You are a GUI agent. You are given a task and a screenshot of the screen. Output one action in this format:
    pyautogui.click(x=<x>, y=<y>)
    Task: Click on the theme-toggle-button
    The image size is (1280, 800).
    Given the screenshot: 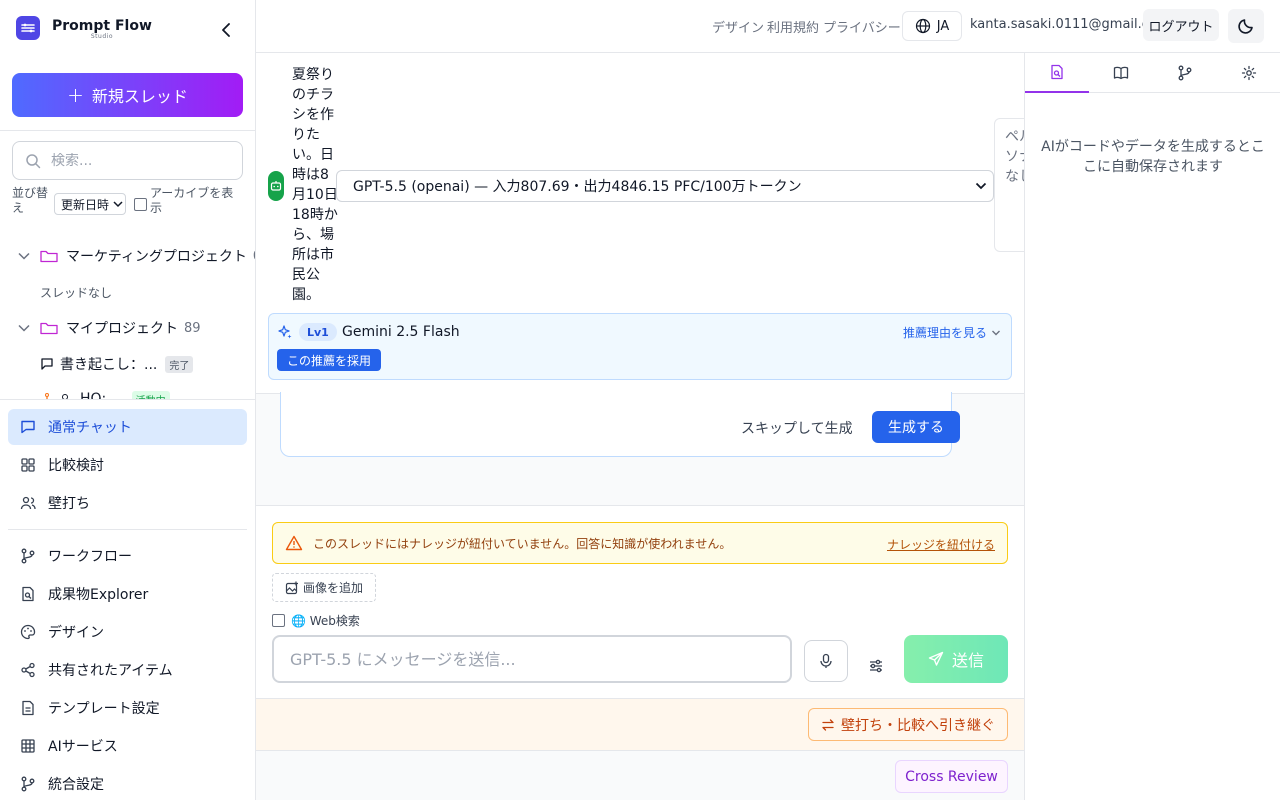 What is the action you would take?
    pyautogui.click(x=1246, y=26)
    